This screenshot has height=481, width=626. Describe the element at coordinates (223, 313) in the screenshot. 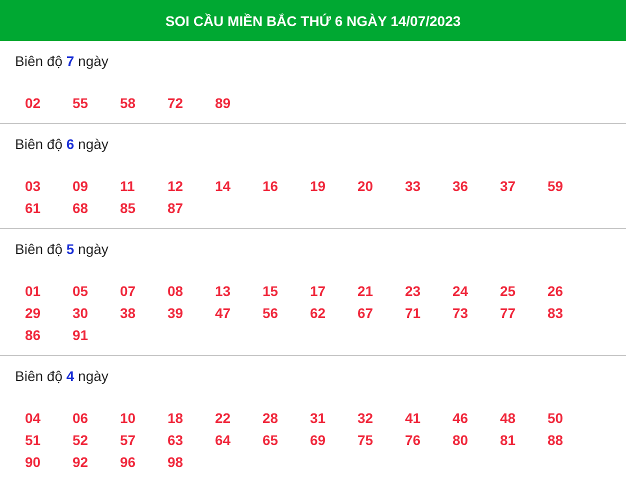

I see `lottery-number: 47` at that location.